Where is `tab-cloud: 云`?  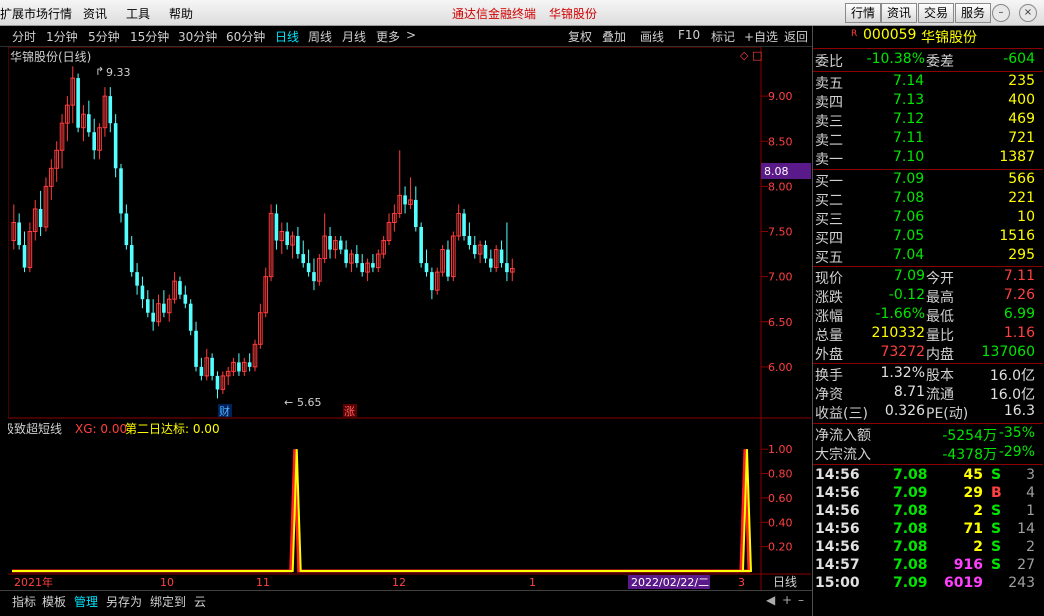
tab-cloud: 云 is located at coordinates (200, 601).